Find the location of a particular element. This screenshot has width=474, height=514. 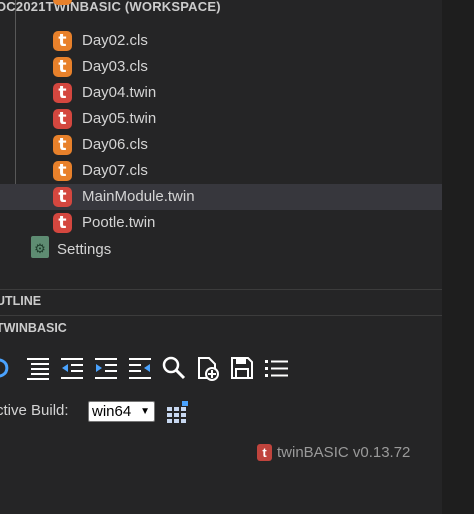

file-item-day06: t Day06.cls is located at coordinates (221, 145).